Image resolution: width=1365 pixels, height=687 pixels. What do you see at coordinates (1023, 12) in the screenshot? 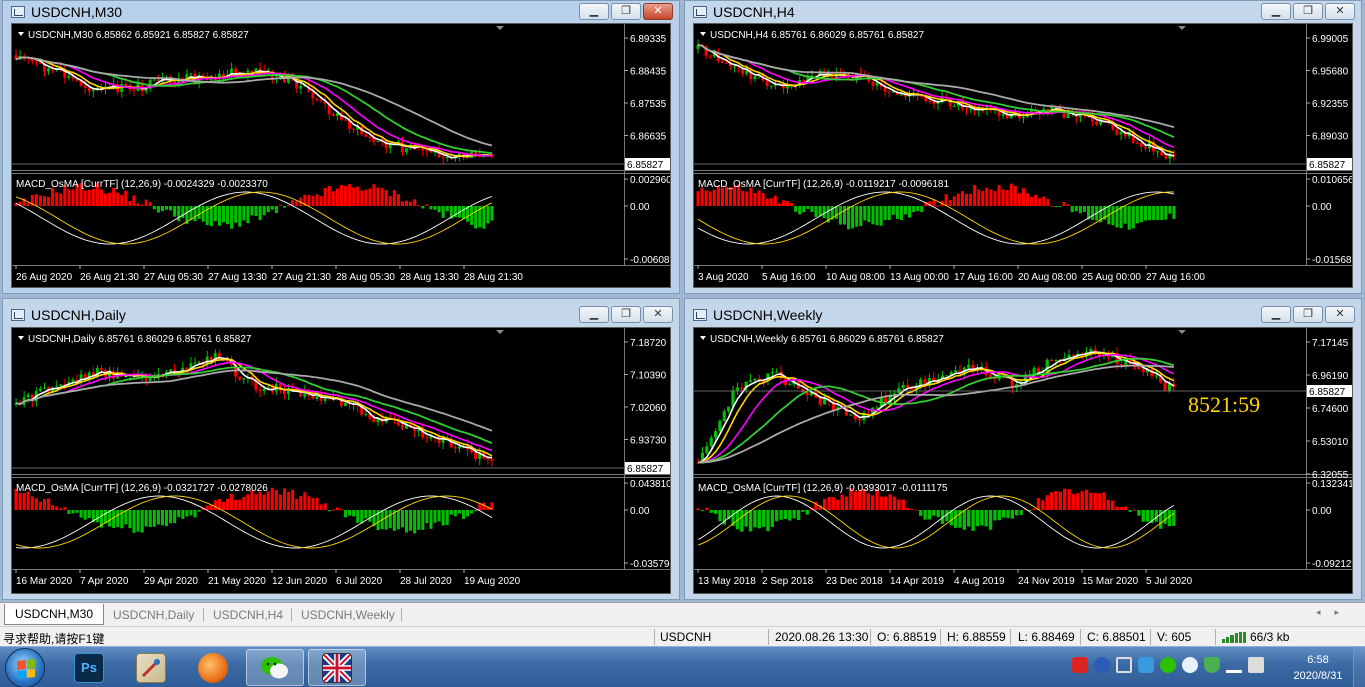
I see `window-titlebar: USDCNH,H4 ▁ ❐ ✕` at bounding box center [1023, 12].